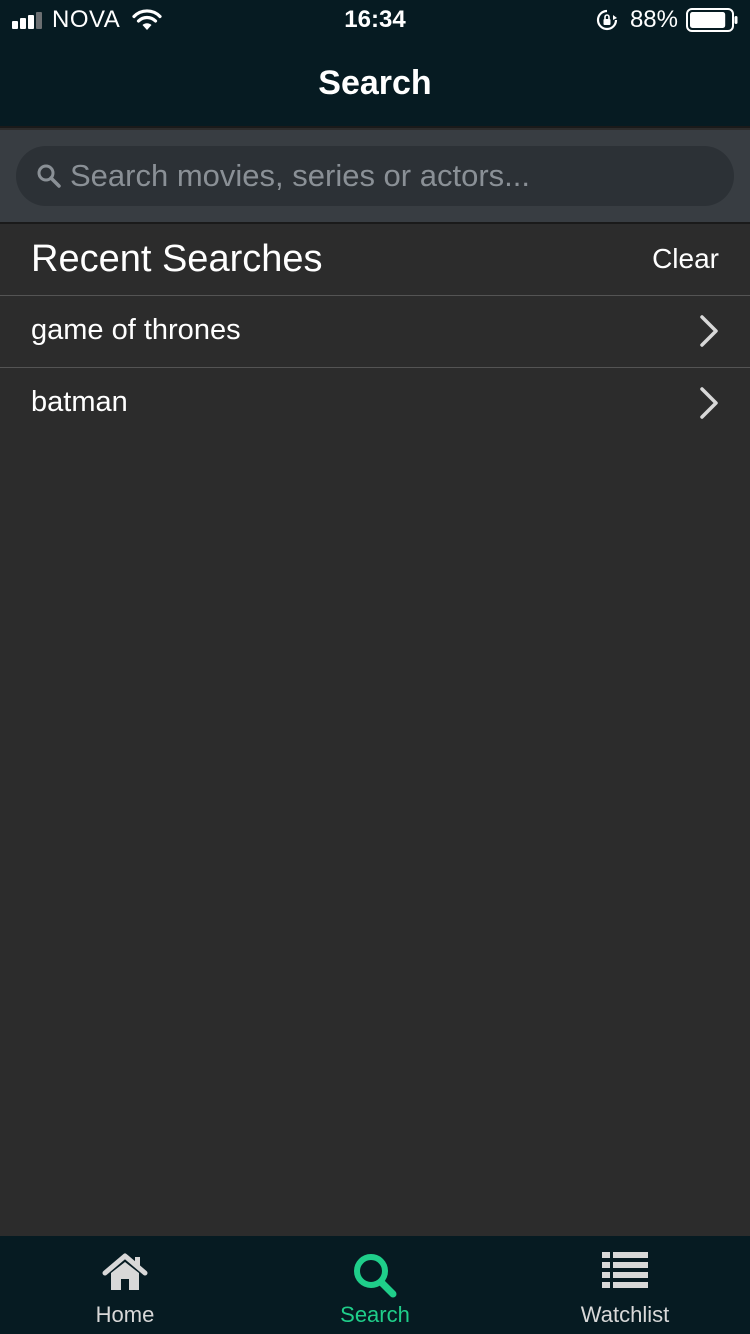 The height and width of the screenshot is (1334, 750). What do you see at coordinates (712, 20) in the screenshot?
I see `battery-icon` at bounding box center [712, 20].